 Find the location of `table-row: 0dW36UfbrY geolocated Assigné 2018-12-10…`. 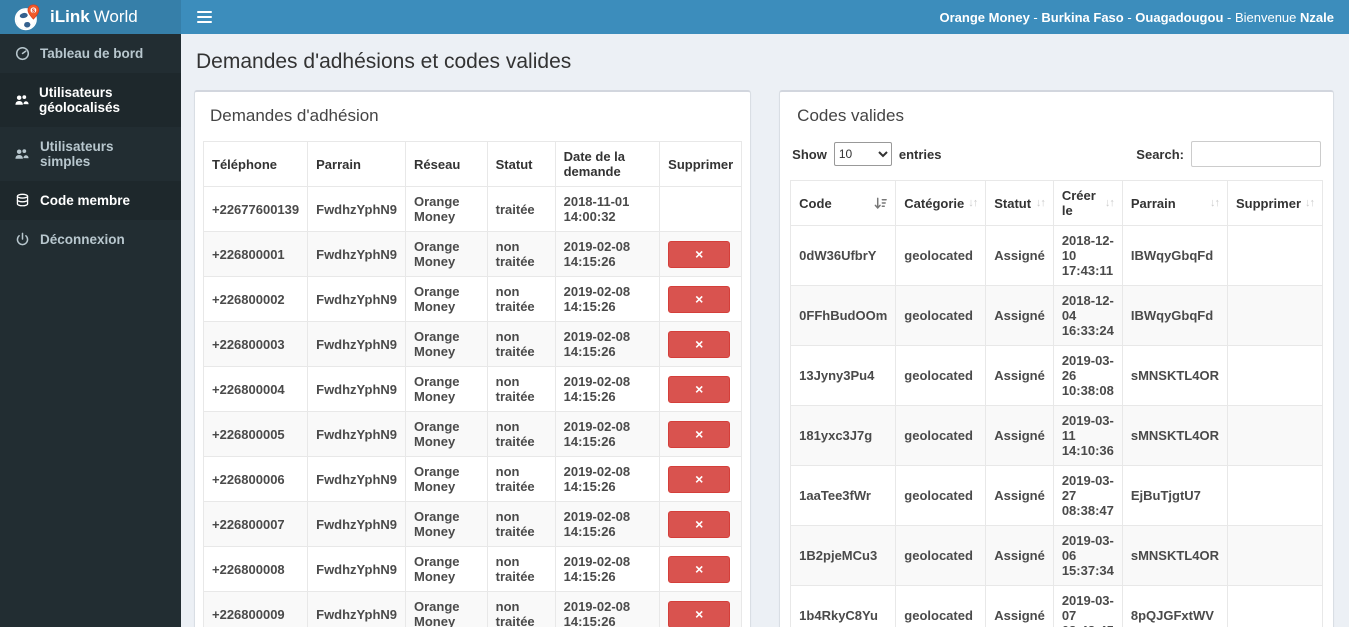

table-row: 0dW36UfbrY geolocated Assigné 2018-12-10… is located at coordinates (1057, 255).